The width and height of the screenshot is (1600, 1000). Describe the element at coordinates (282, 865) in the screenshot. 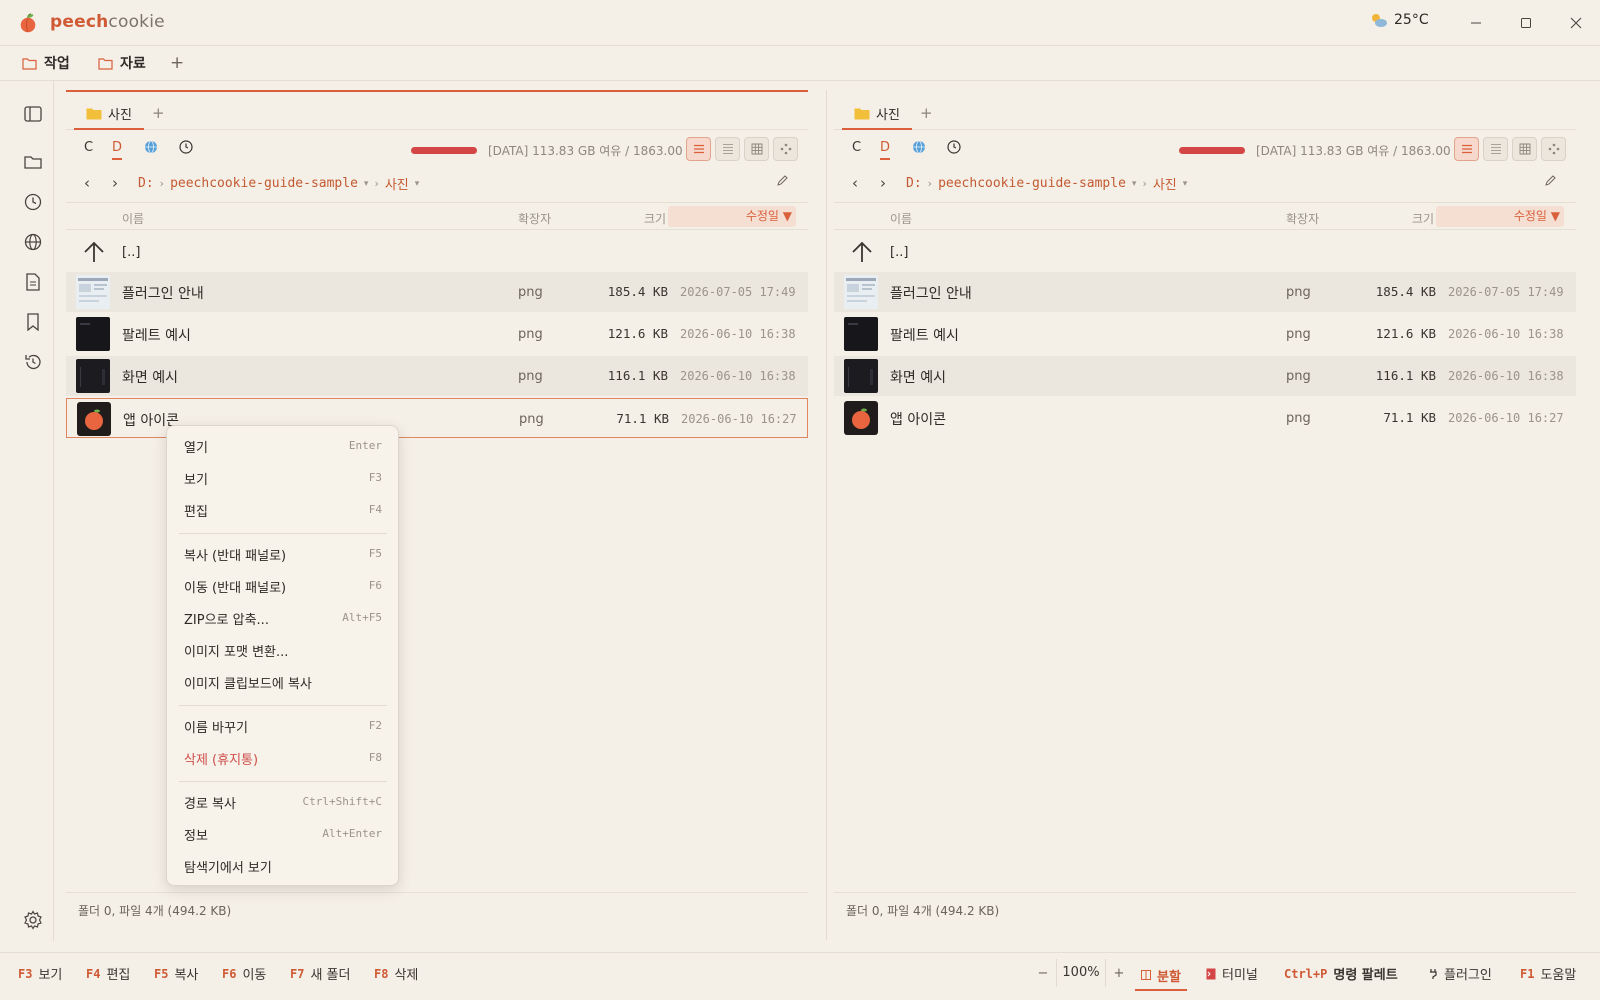

I see `menu-item-show-in-explorer: 탐색기에서 보기` at that location.